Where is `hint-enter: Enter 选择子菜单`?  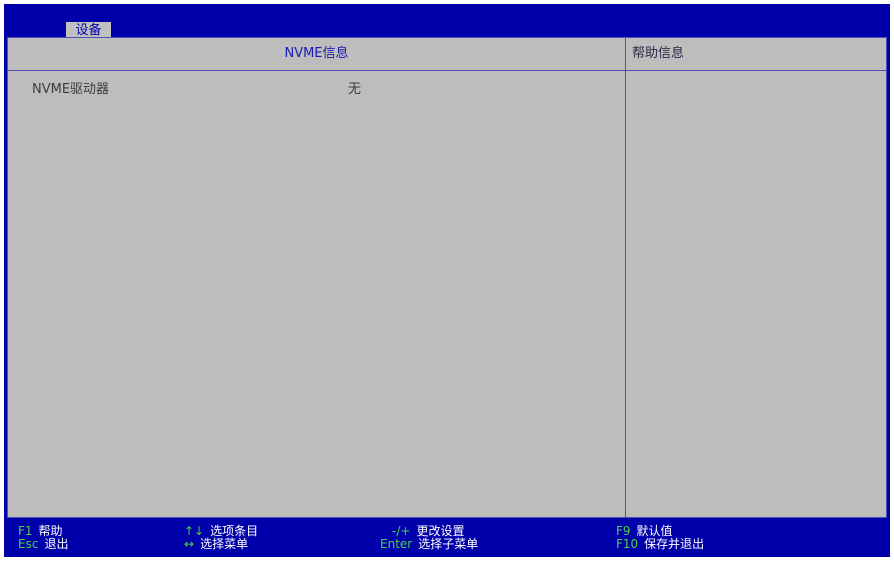 hint-enter: Enter 选择子菜单 is located at coordinates (429, 544).